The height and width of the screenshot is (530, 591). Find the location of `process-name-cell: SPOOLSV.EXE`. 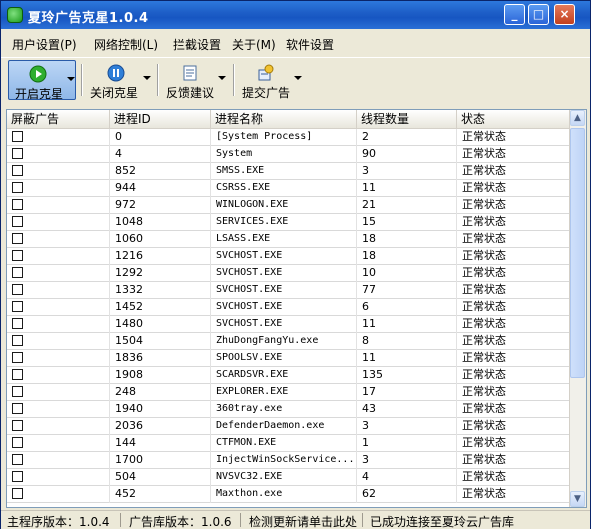

process-name-cell: SPOOLSV.EXE is located at coordinates (284, 358).